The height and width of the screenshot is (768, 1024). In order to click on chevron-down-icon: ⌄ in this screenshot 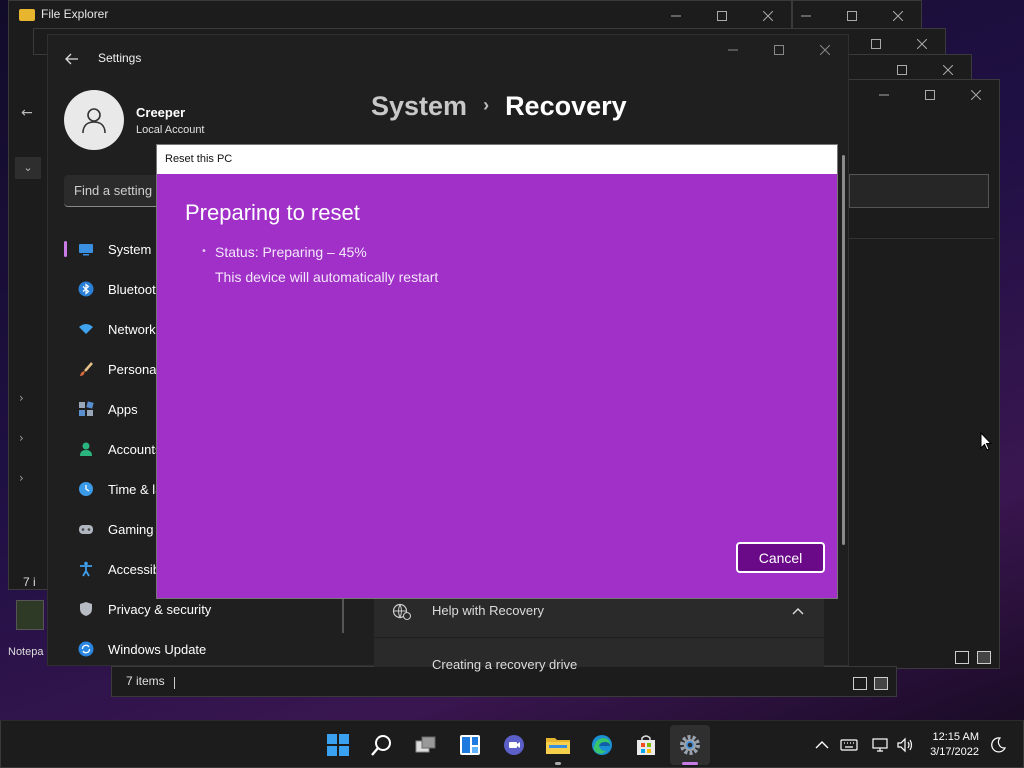, I will do `click(28, 168)`.